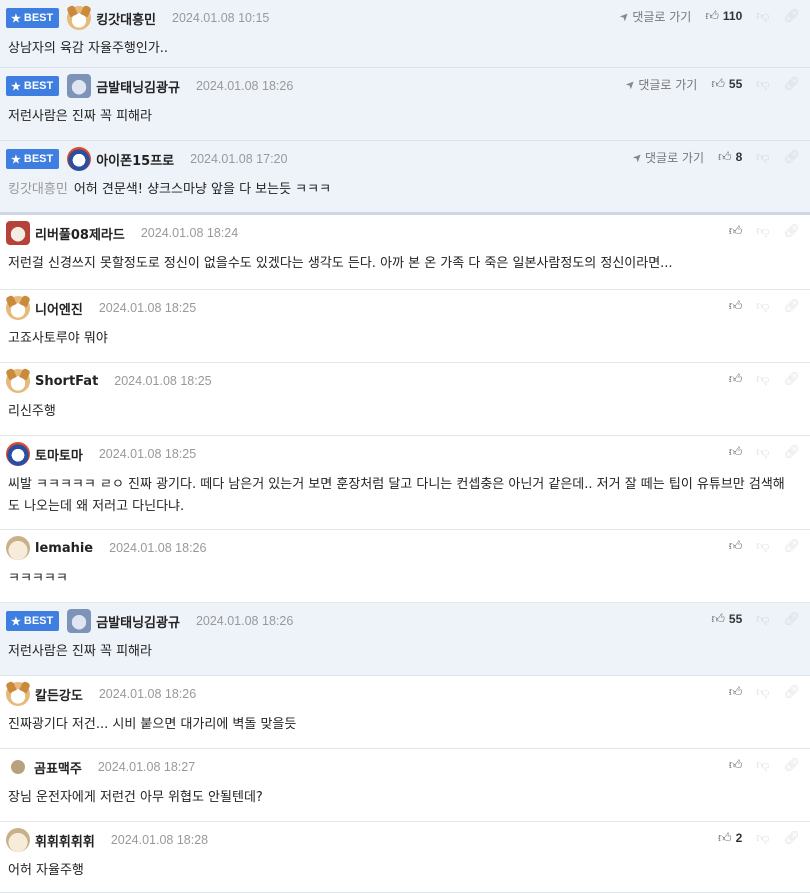  I want to click on comment-date: 2024.01.08 10:15, so click(221, 18).